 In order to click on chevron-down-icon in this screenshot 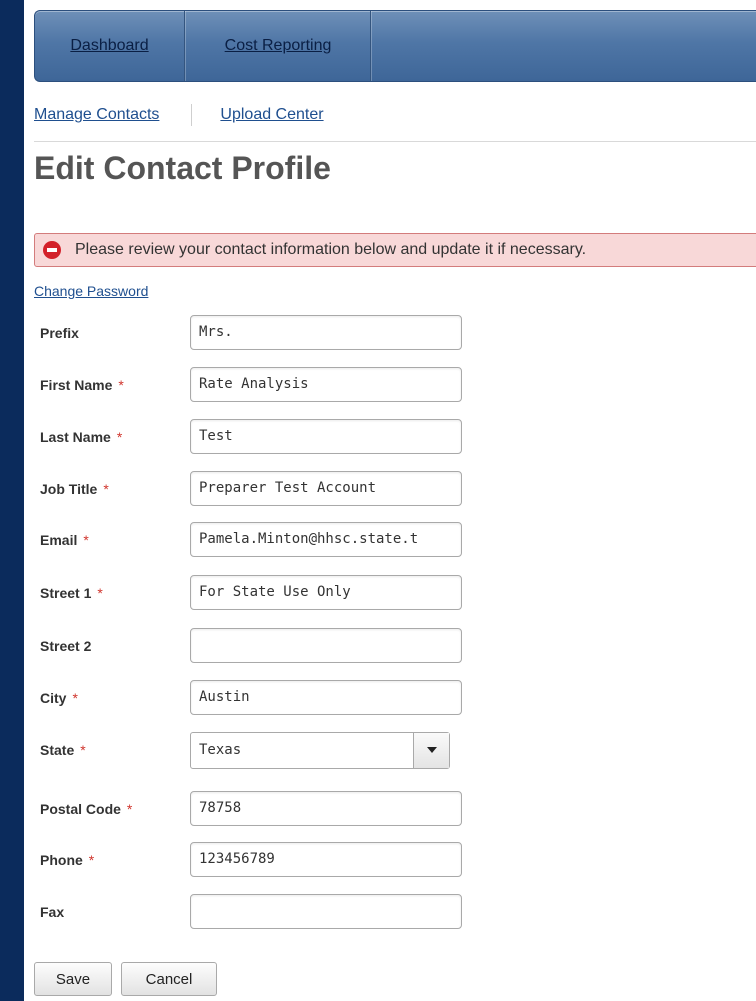, I will do `click(431, 750)`.